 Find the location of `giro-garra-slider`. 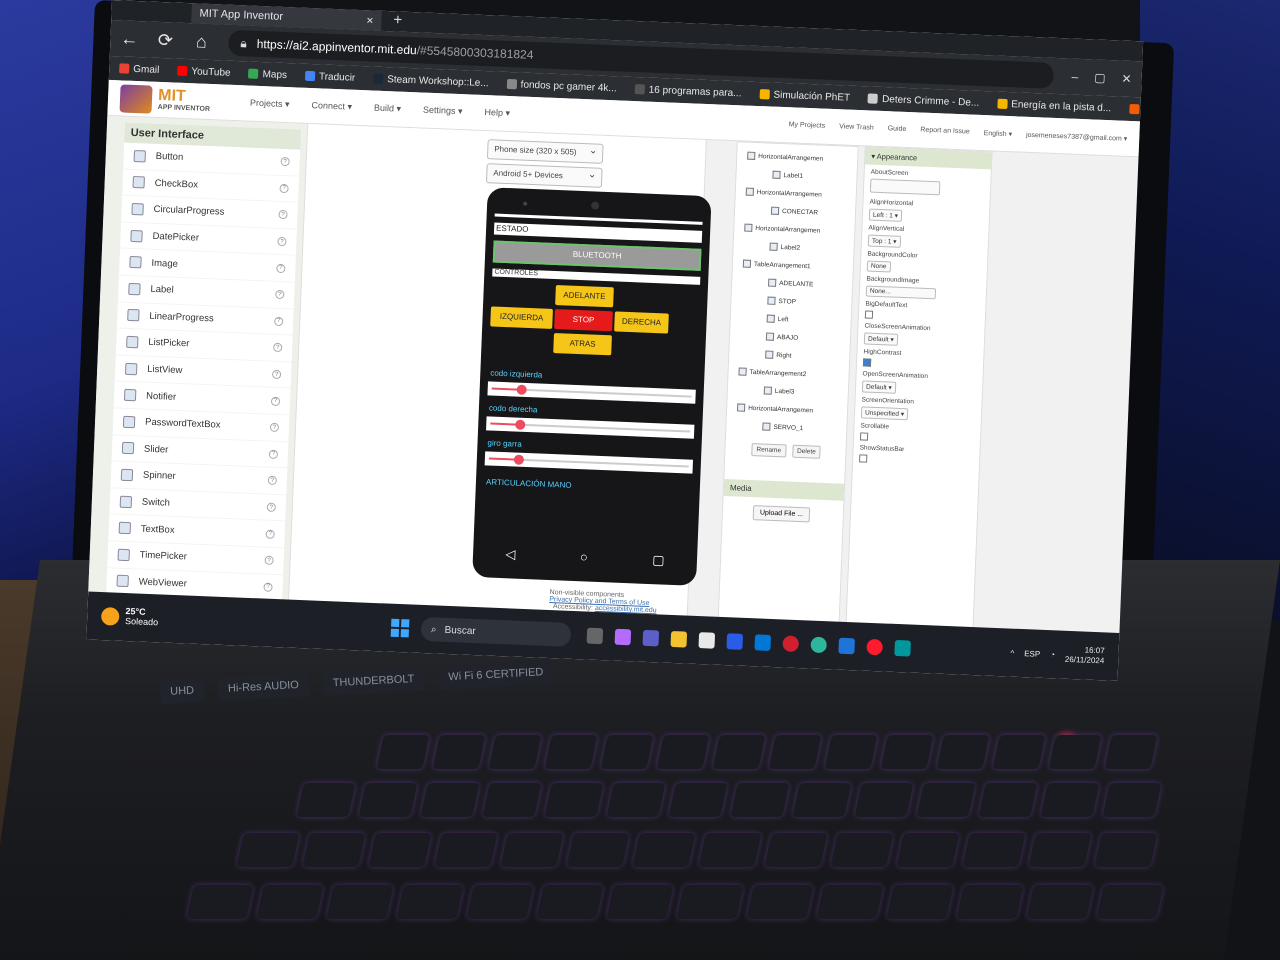

giro-garra-slider is located at coordinates (589, 462).